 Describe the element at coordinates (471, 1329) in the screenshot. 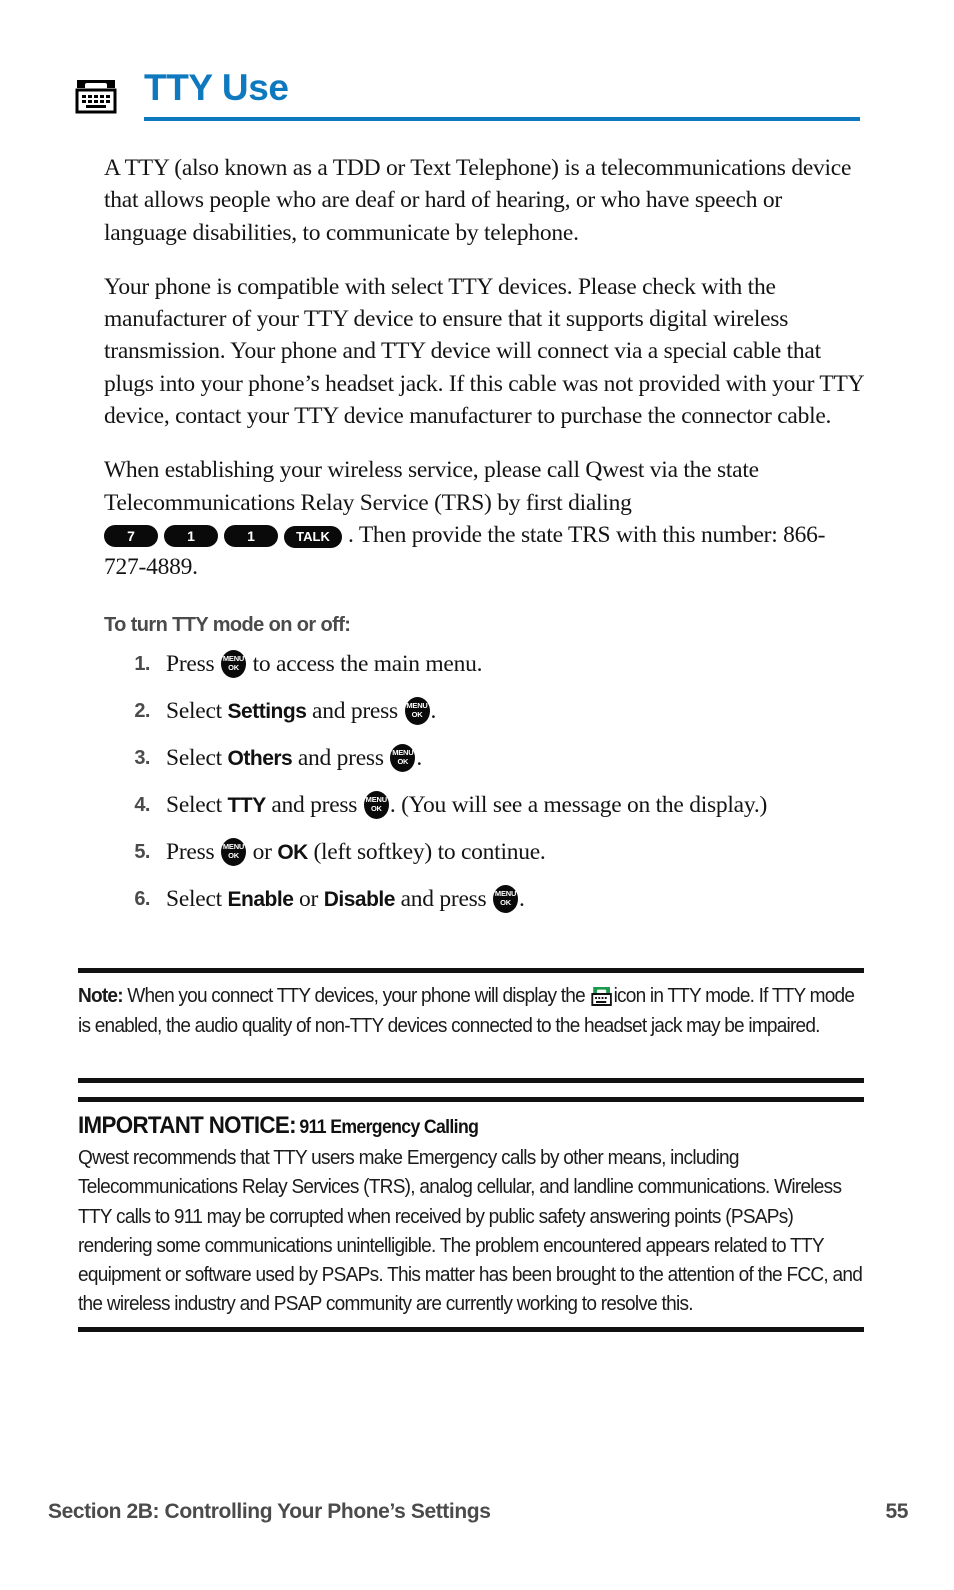

I see `notice-bottom-rule` at that location.